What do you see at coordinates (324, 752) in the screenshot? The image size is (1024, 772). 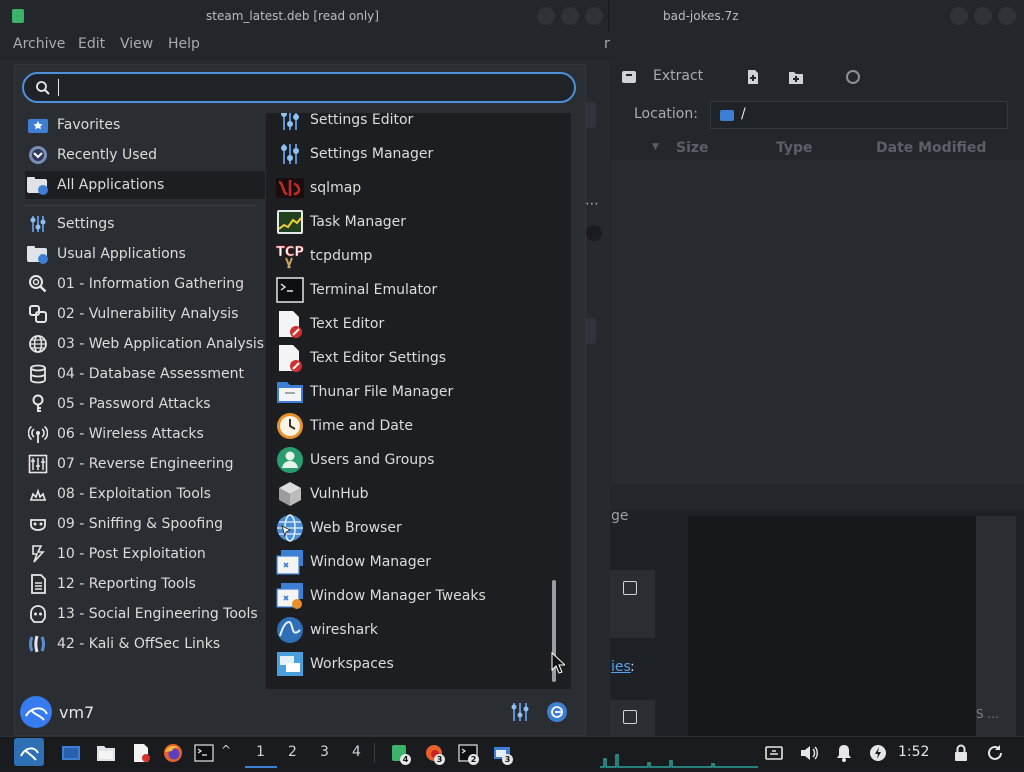 I see `workspace-3: 3` at bounding box center [324, 752].